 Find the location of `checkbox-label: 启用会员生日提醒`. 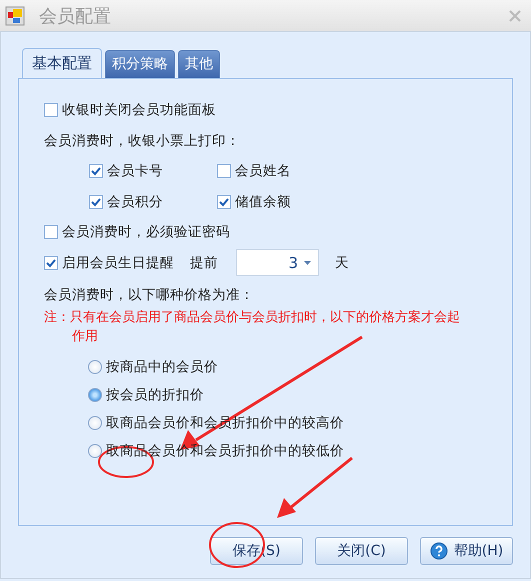

checkbox-label: 启用会员生日提醒 is located at coordinates (118, 263).